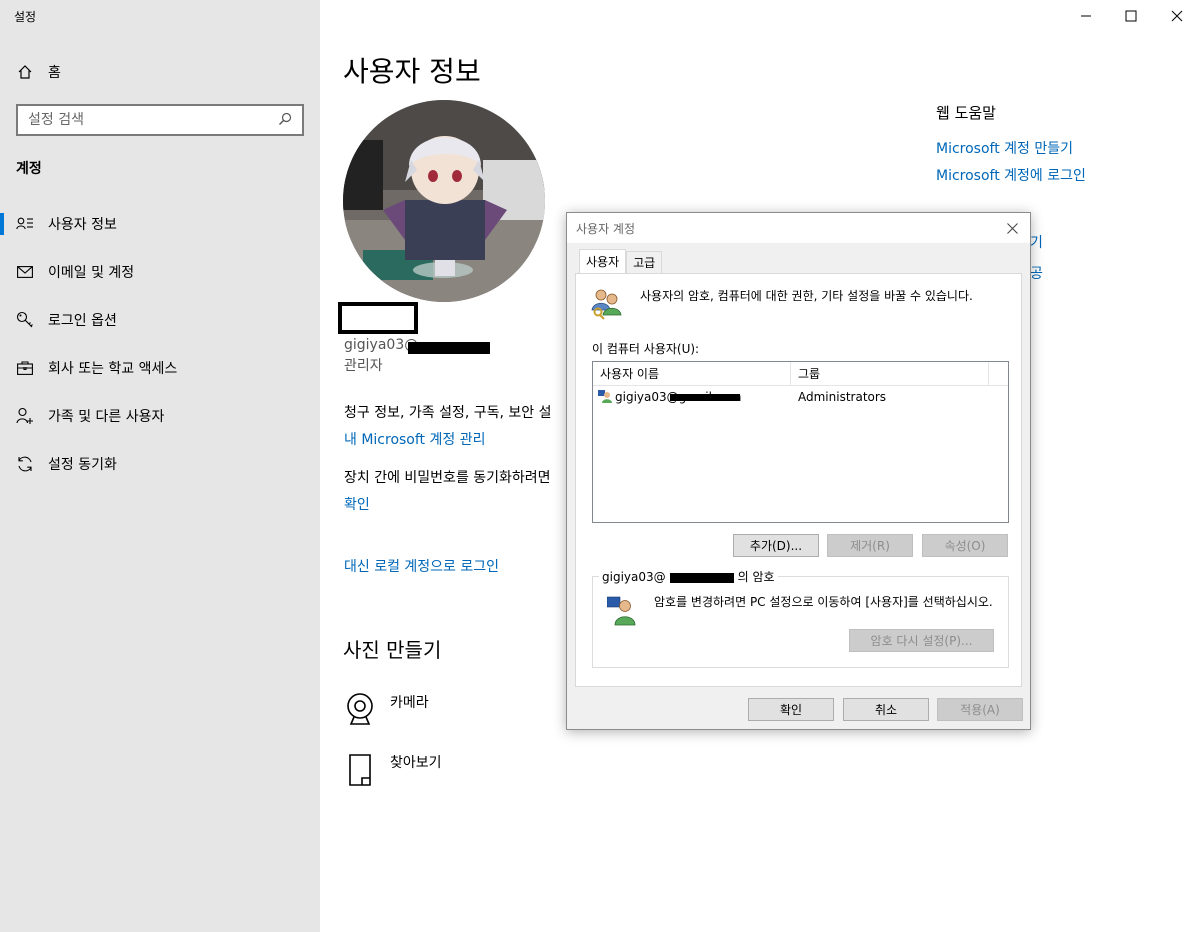 The height and width of the screenshot is (932, 1200). Describe the element at coordinates (705, 397) in the screenshot. I see `username-redaction` at that location.